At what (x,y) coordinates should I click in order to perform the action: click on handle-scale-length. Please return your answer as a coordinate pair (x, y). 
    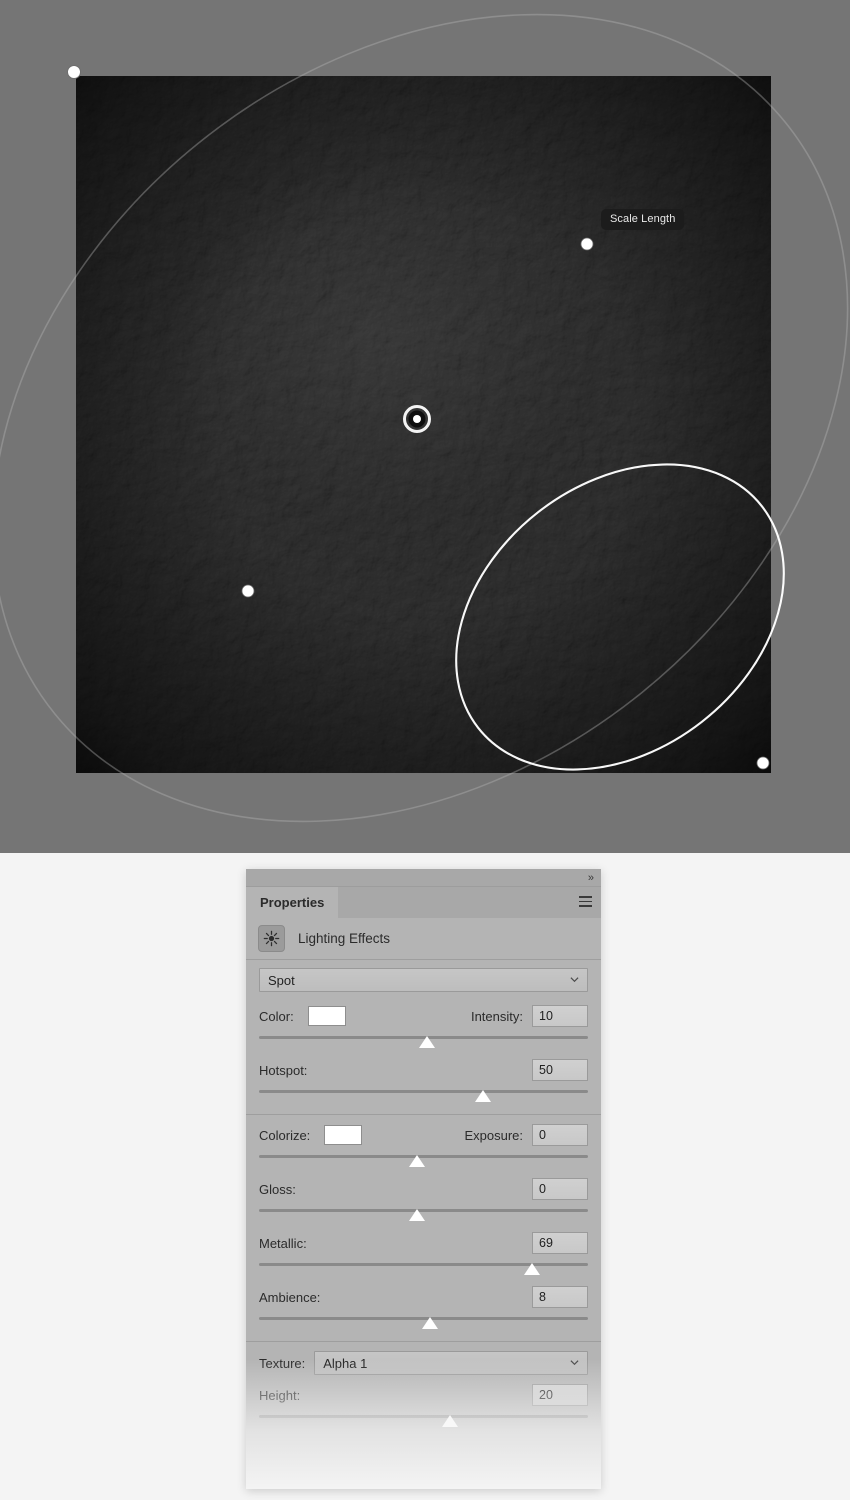
    Looking at the image, I should click on (587, 244).